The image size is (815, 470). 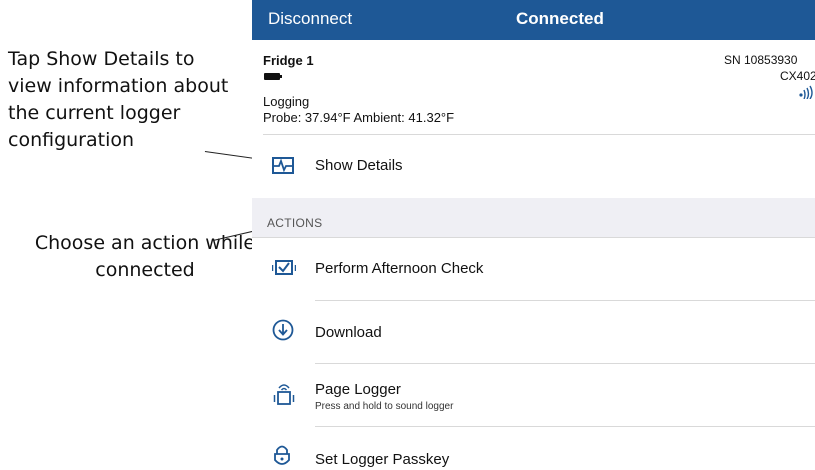 What do you see at coordinates (533, 217) in the screenshot?
I see `actions-section-header: ACTIONS` at bounding box center [533, 217].